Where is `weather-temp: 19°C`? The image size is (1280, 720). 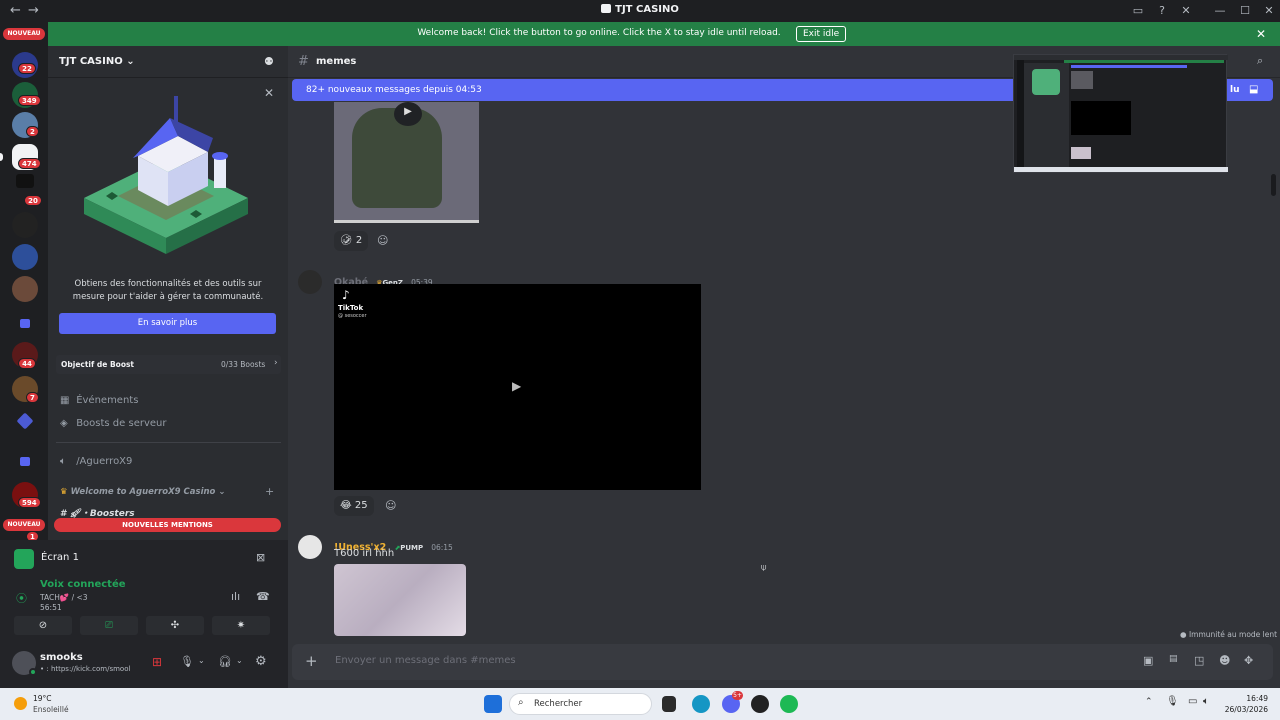 weather-temp: 19°C is located at coordinates (42, 698).